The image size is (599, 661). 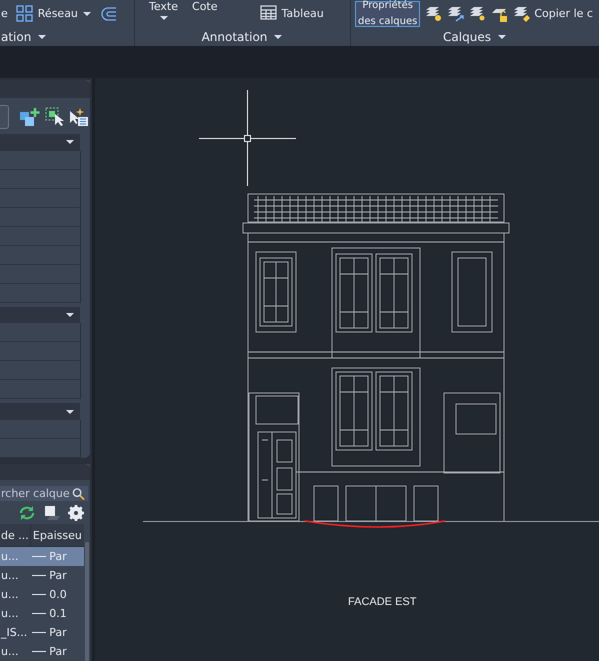 I want to click on layer-row: u... 0.0, so click(x=42, y=594).